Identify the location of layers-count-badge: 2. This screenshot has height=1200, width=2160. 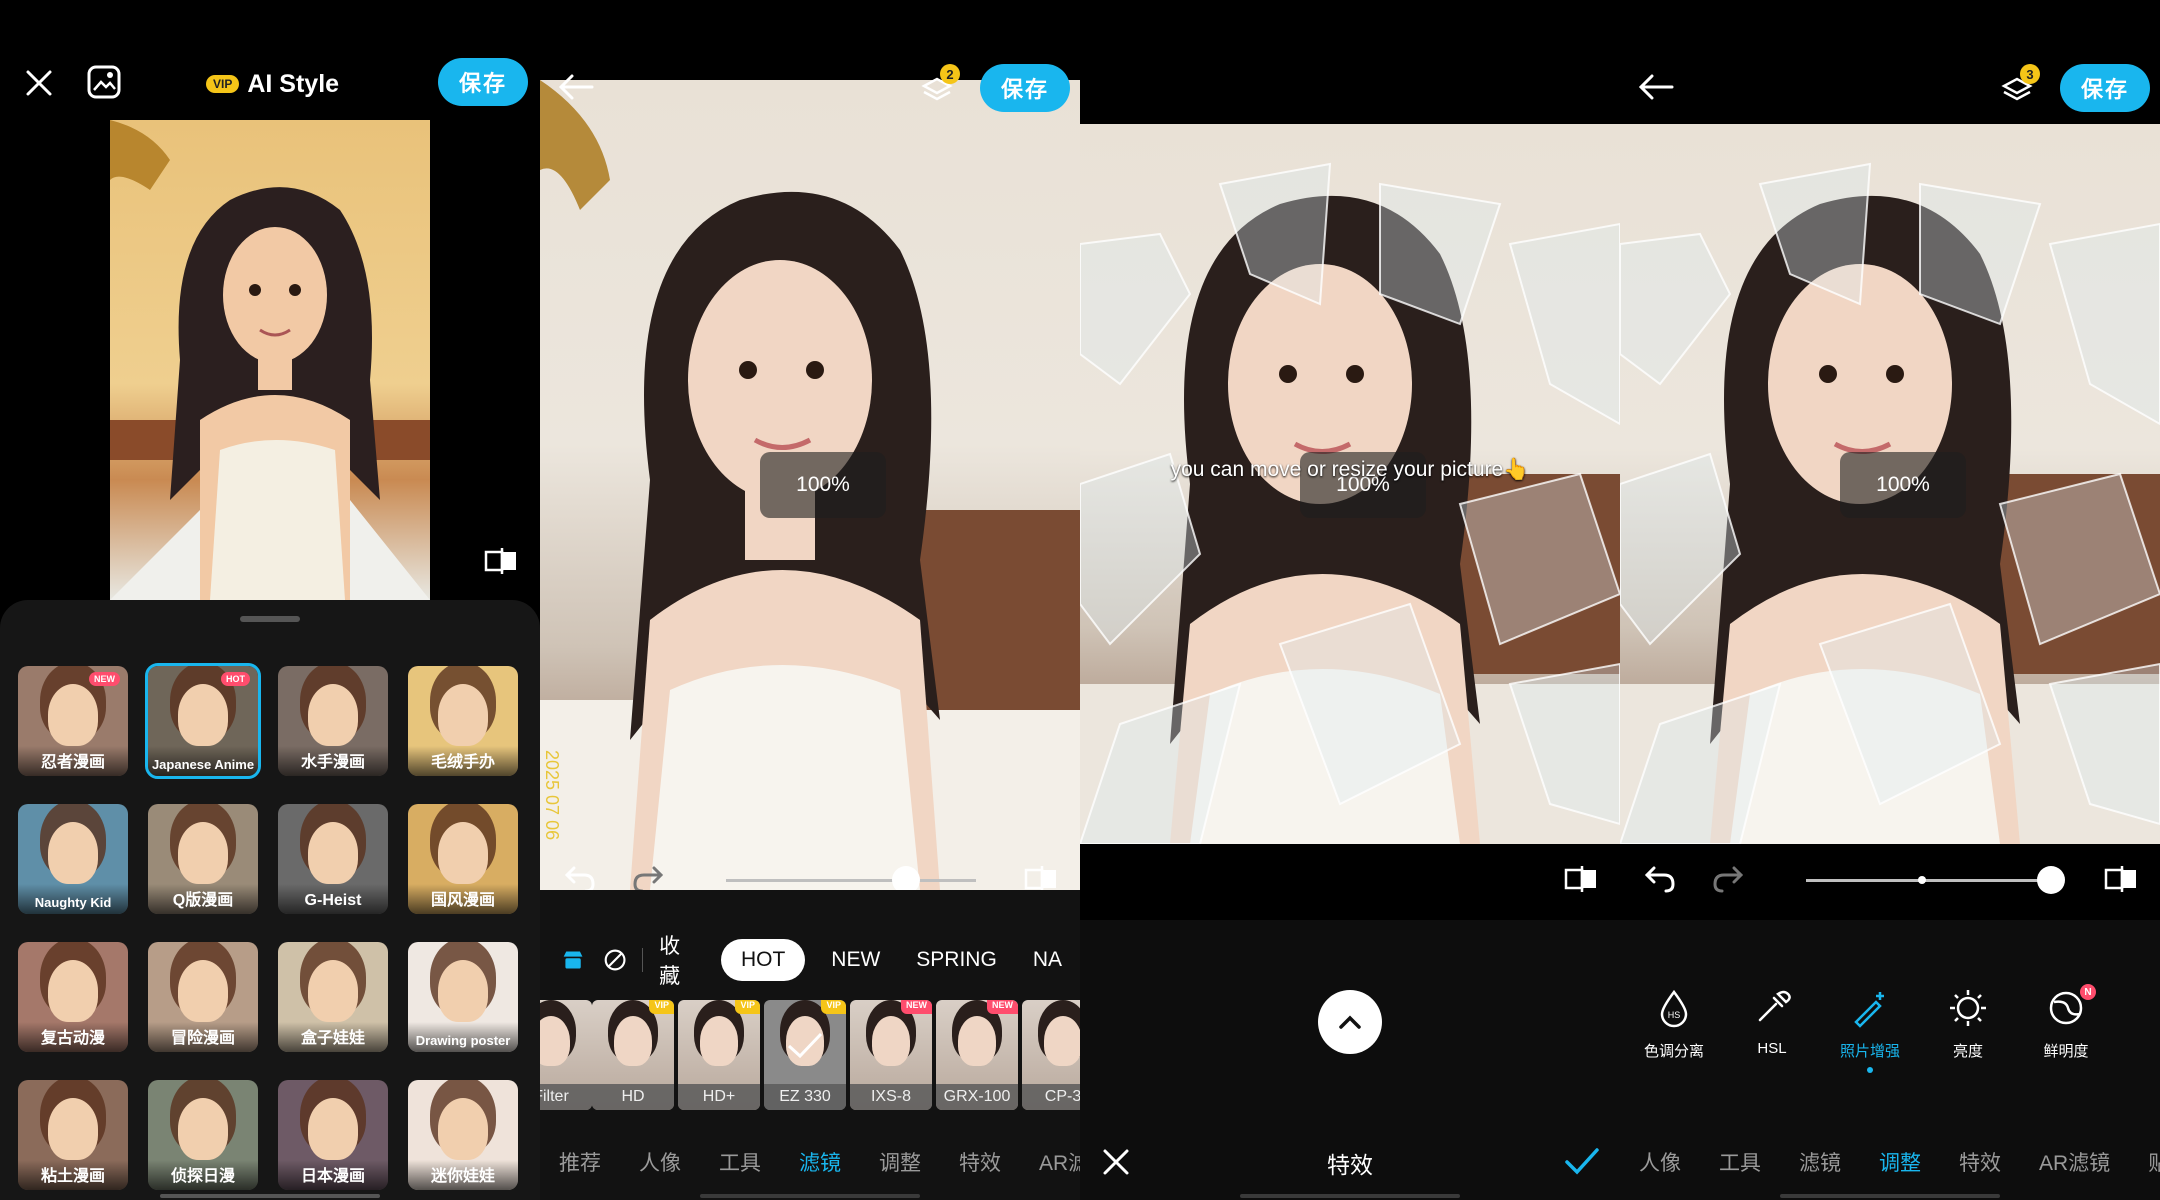
(950, 74).